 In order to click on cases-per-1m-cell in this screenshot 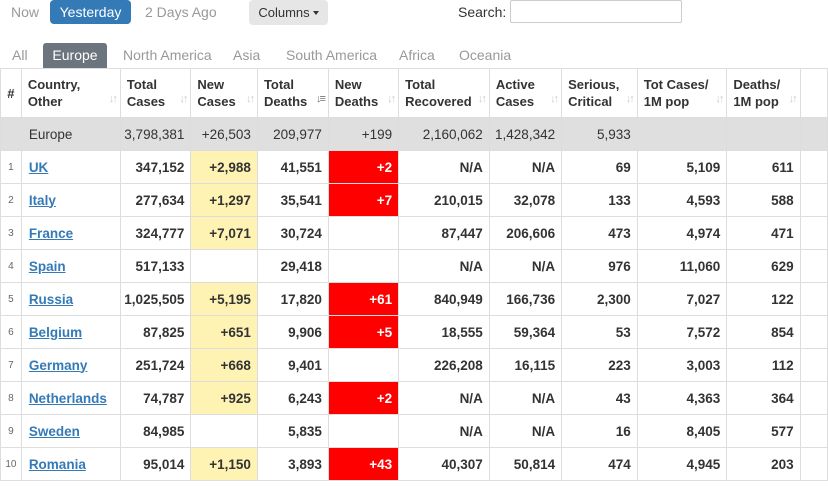, I will do `click(682, 134)`.